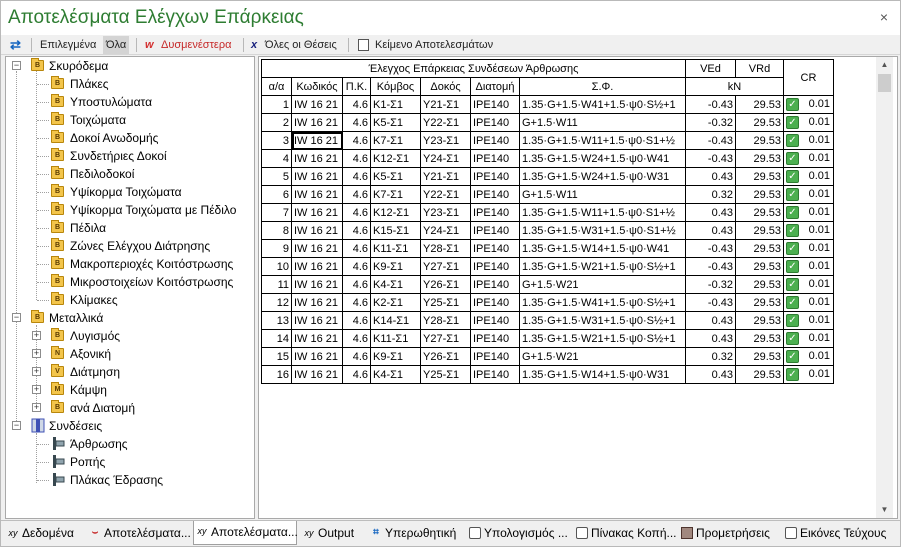 Image resolution: width=901 pixels, height=547 pixels. I want to click on all-positions-button: Όλες οι Θέσεις, so click(301, 45).